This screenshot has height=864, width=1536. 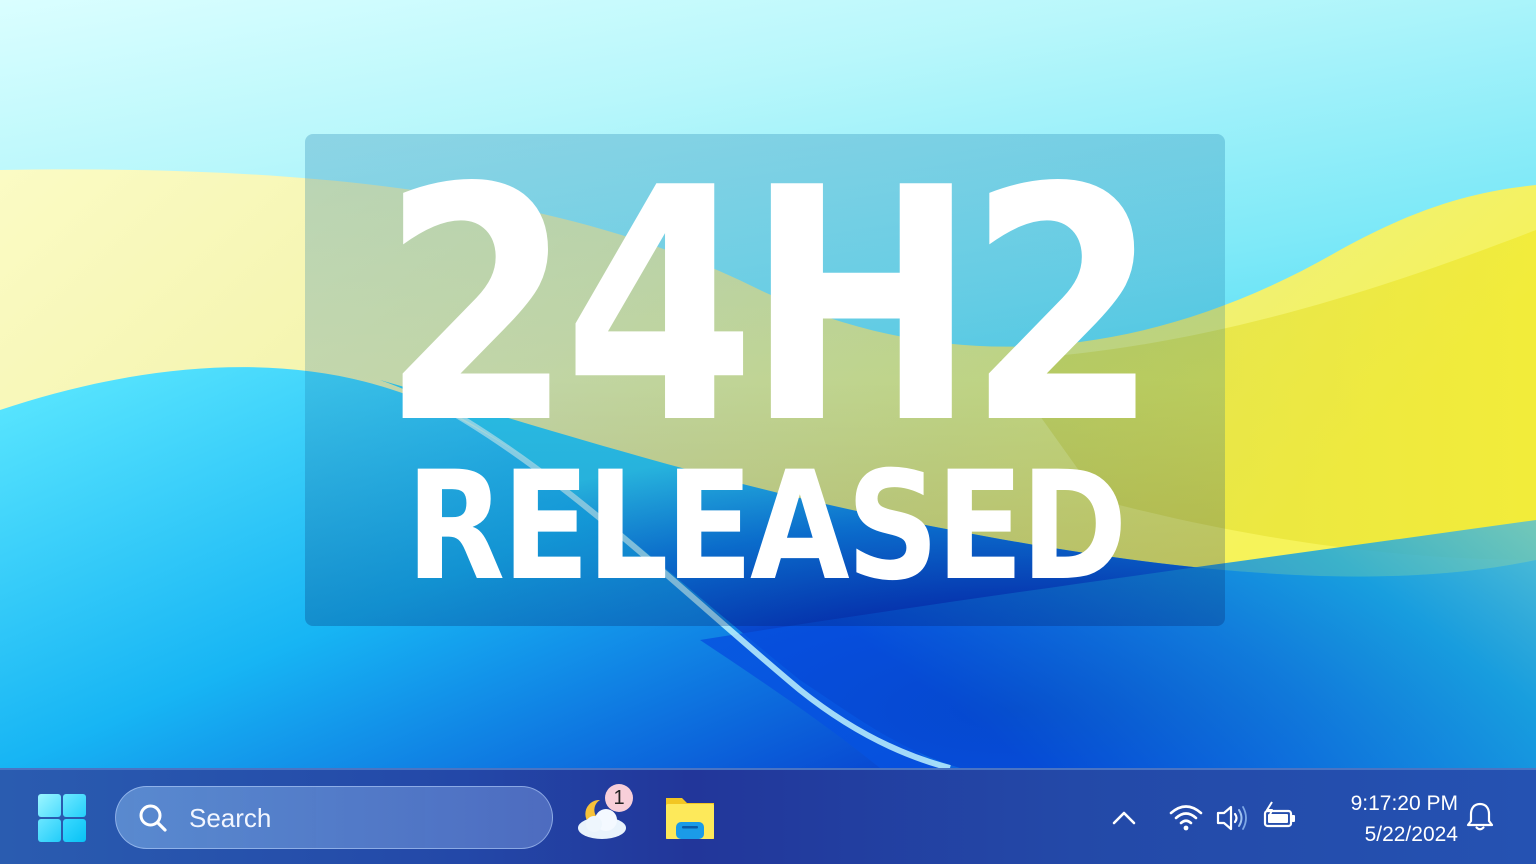 I want to click on taskbar-app-file-explorer, so click(x=689, y=817).